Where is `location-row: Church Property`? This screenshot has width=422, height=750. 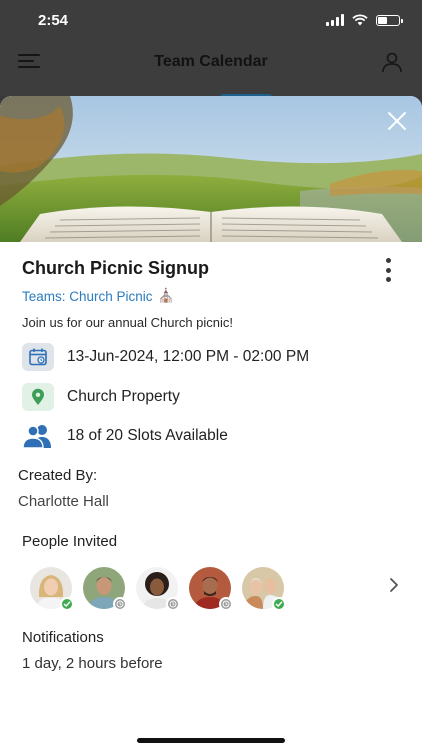
location-row: Church Property is located at coordinates (101, 397).